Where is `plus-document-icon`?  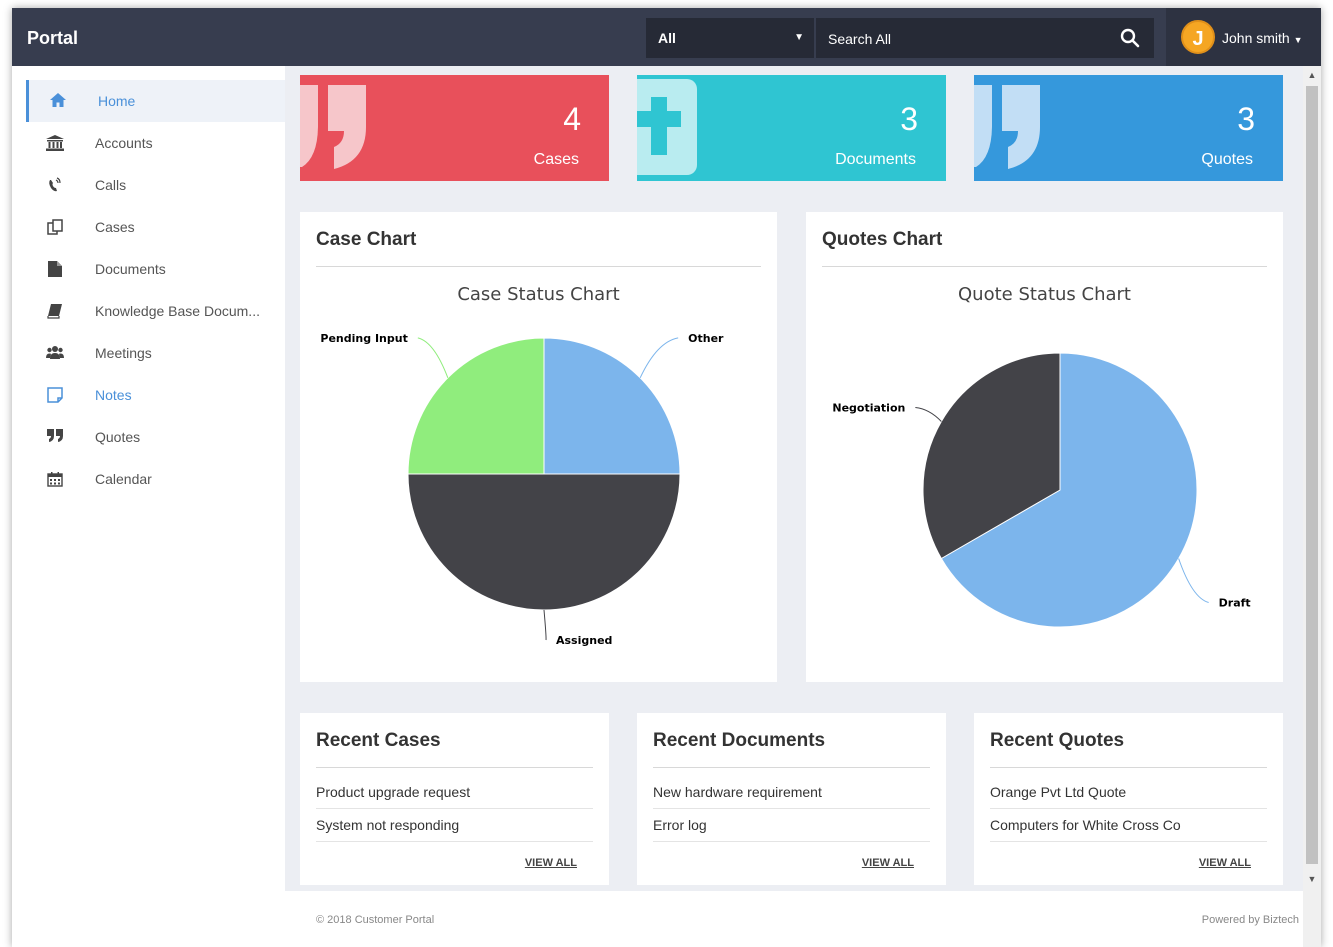
plus-document-icon is located at coordinates (667, 127).